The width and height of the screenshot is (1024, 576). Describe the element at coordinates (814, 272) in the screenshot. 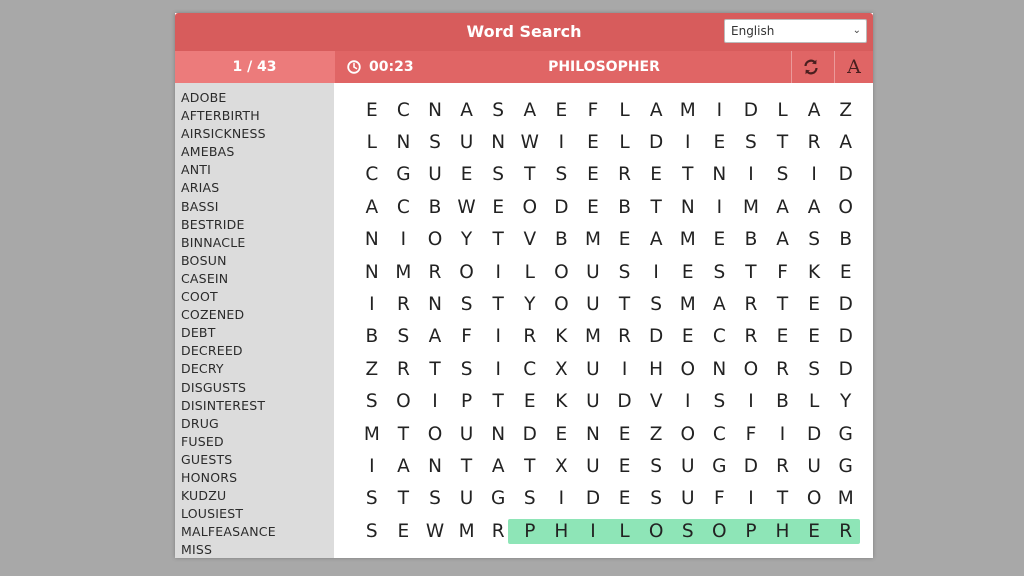

I see `grid-cell: K` at that location.